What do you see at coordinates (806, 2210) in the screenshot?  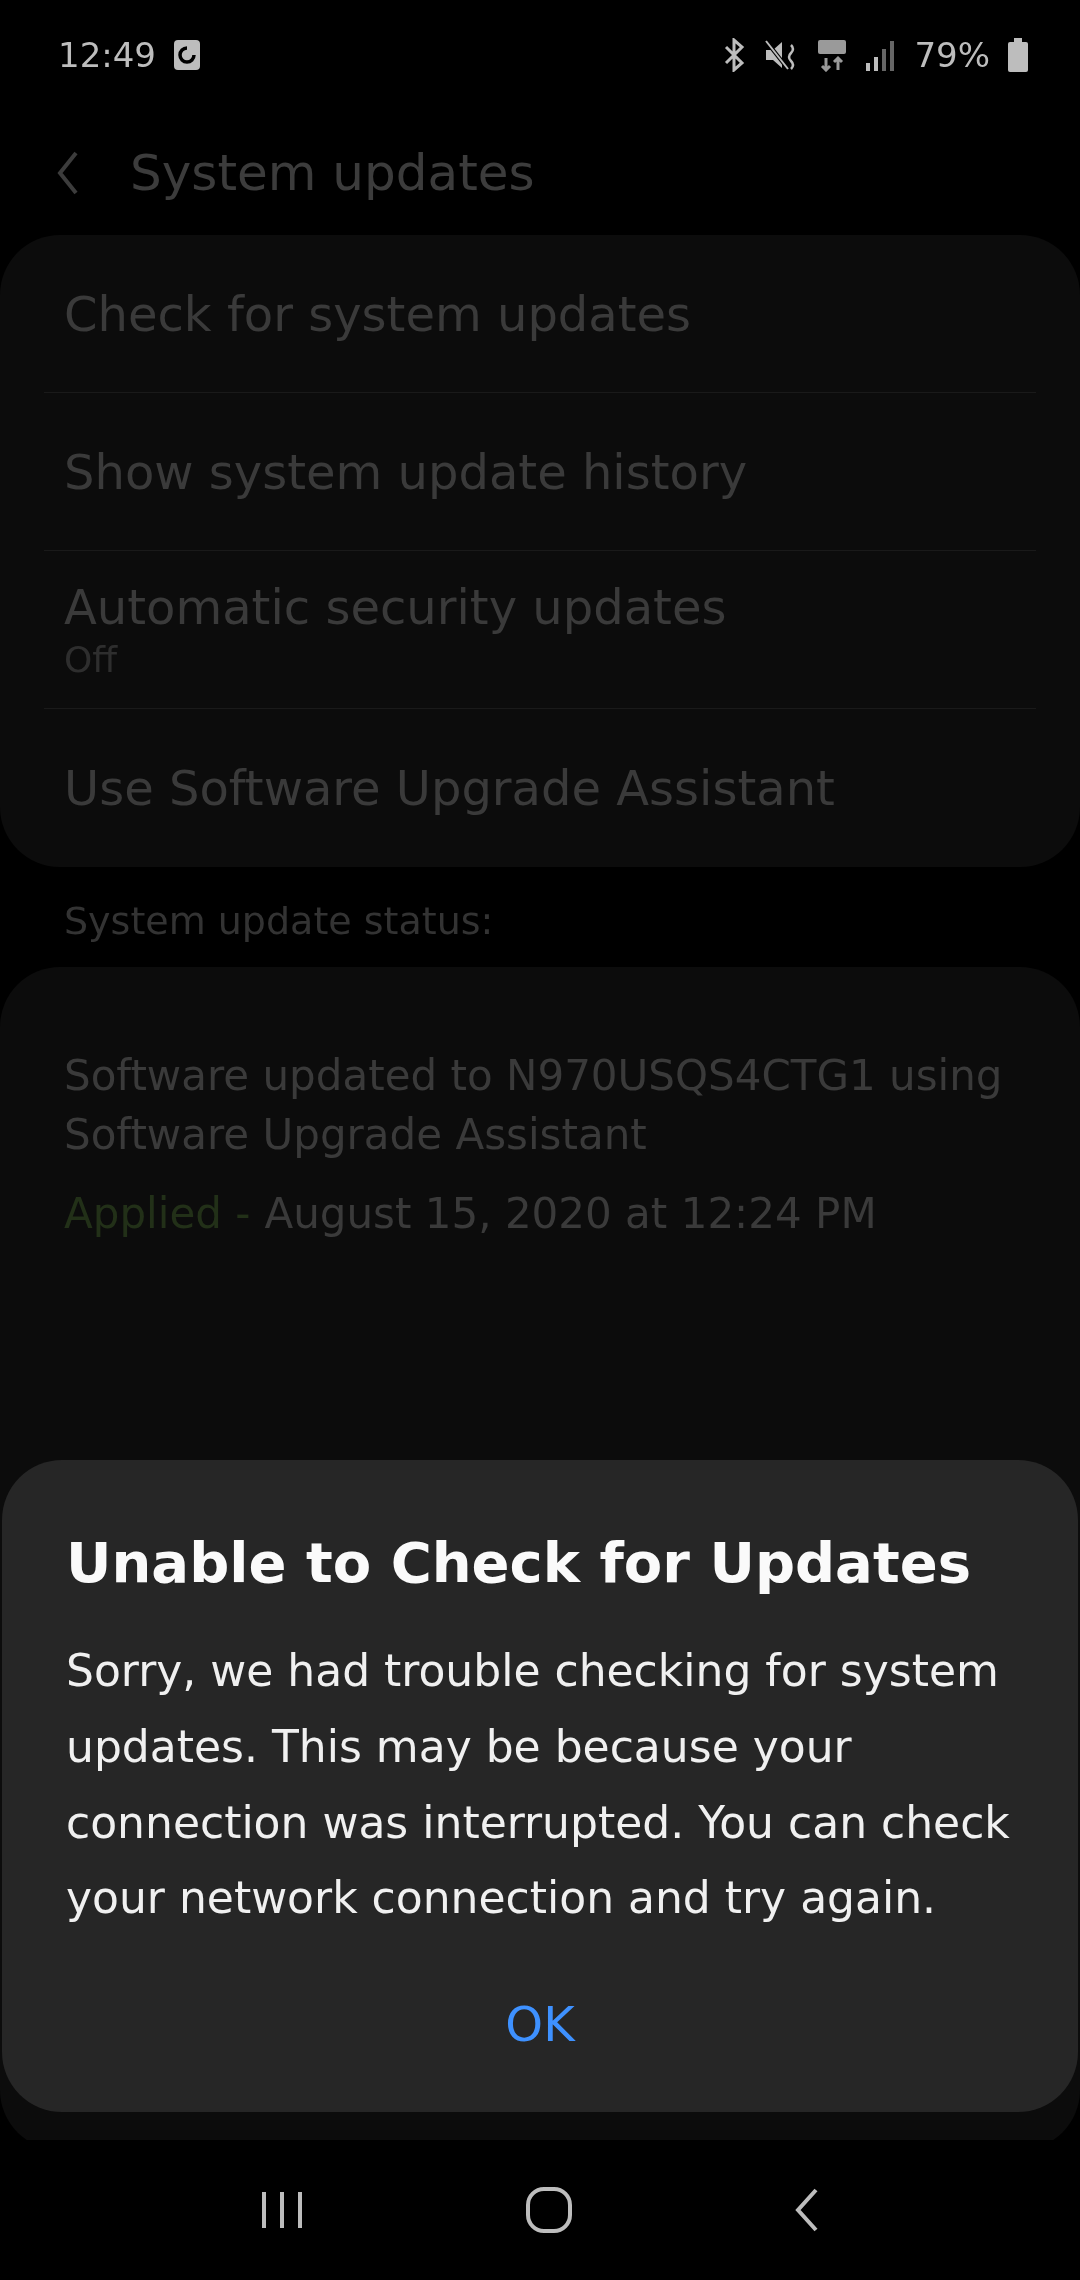 I see `back-icon` at bounding box center [806, 2210].